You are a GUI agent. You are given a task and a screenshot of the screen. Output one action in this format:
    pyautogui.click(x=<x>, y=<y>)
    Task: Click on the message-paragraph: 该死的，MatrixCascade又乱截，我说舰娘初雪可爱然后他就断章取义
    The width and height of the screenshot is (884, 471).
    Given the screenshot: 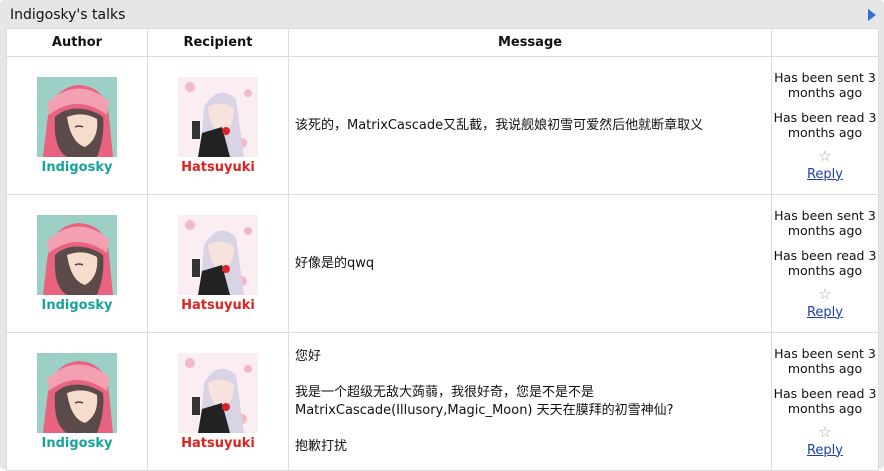 What is the action you would take?
    pyautogui.click(x=499, y=125)
    